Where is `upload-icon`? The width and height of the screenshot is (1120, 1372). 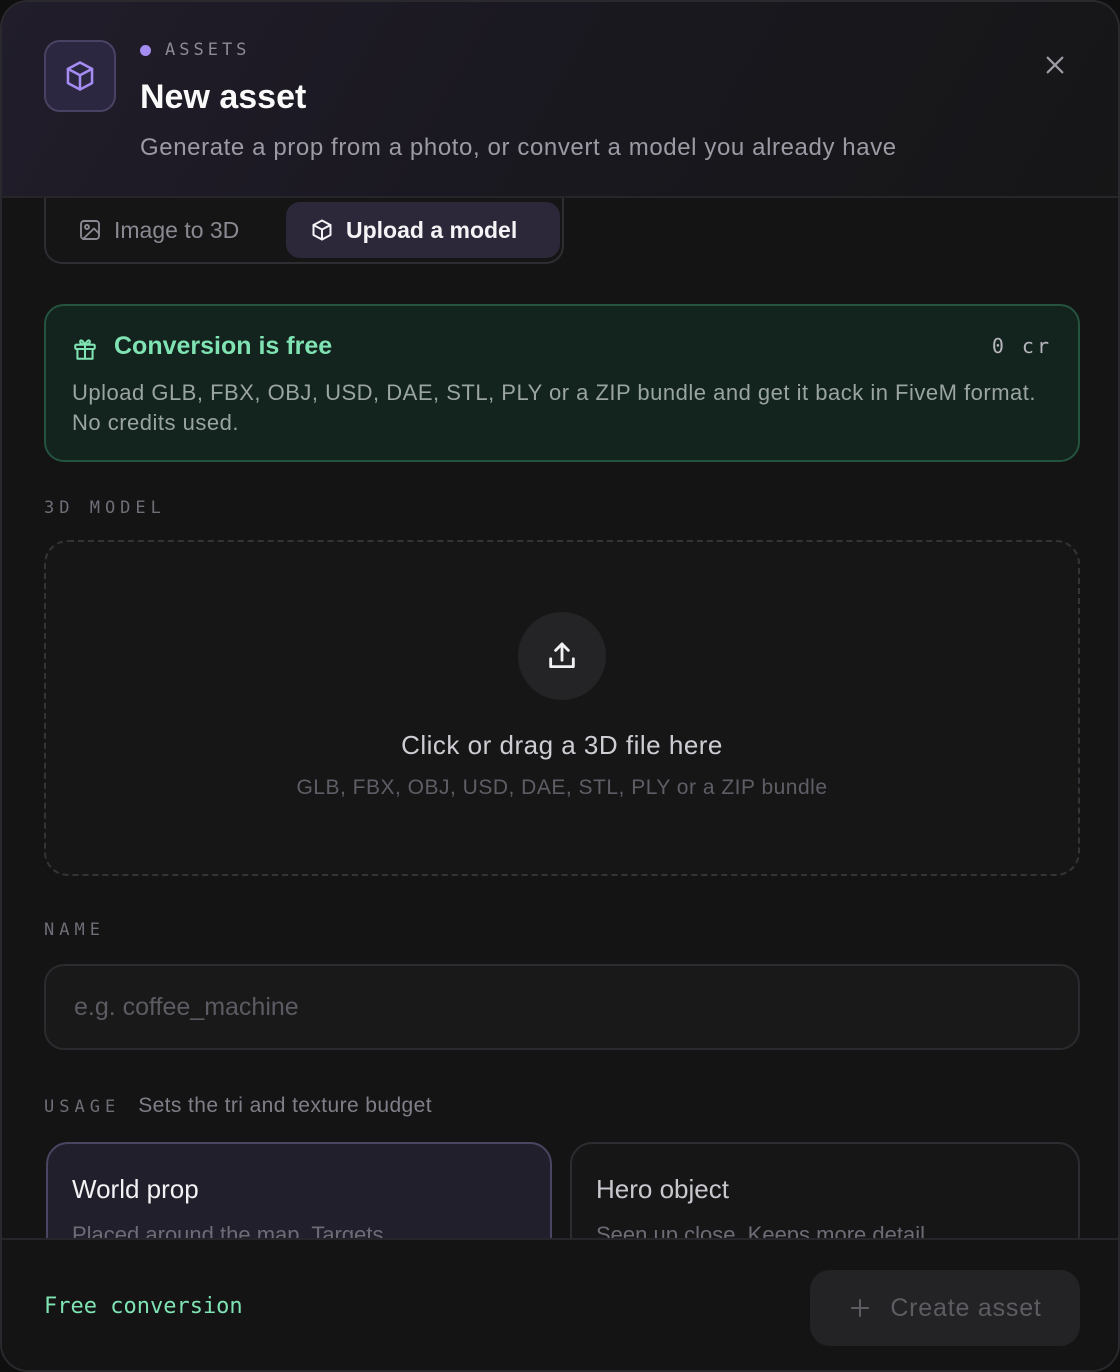
upload-icon is located at coordinates (562, 655).